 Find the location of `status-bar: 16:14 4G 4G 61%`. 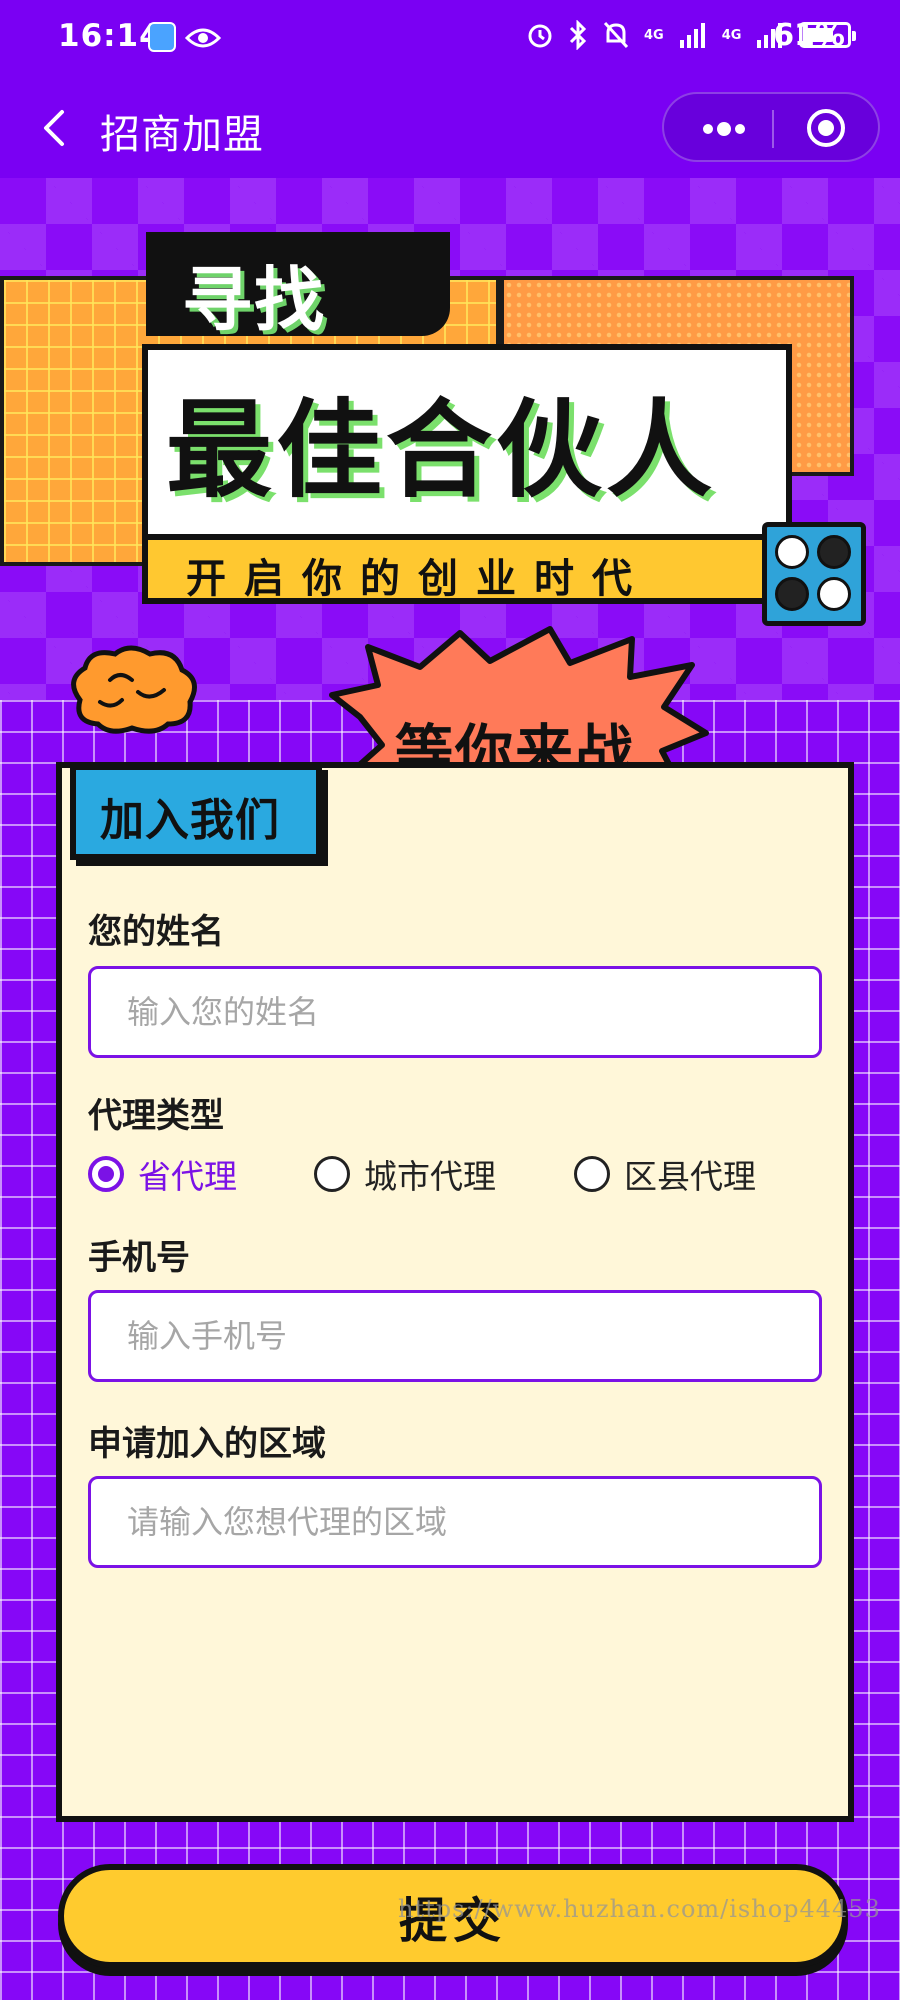

status-bar: 16:14 4G 4G 61% is located at coordinates (450, 41).